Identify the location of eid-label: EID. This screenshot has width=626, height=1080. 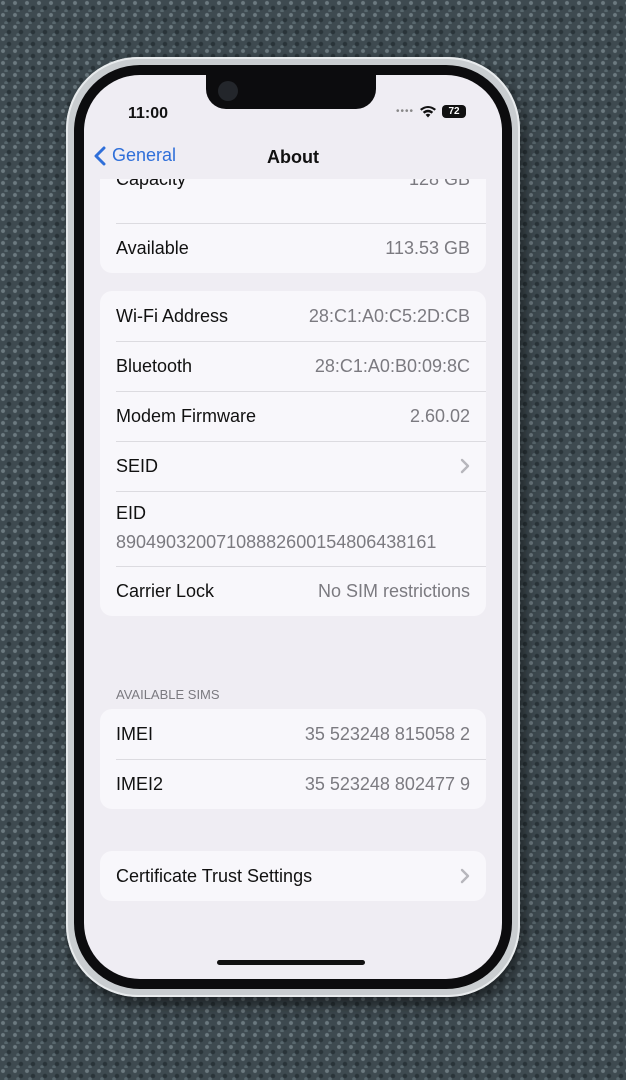
(131, 513).